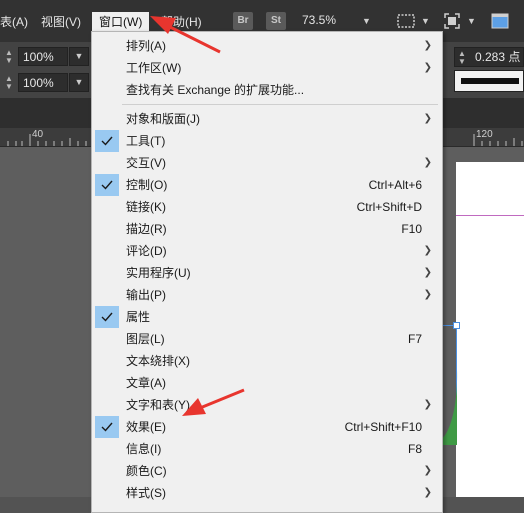  Describe the element at coordinates (425, 21) in the screenshot. I see `view-options-dropdown-icon: ▼` at that location.